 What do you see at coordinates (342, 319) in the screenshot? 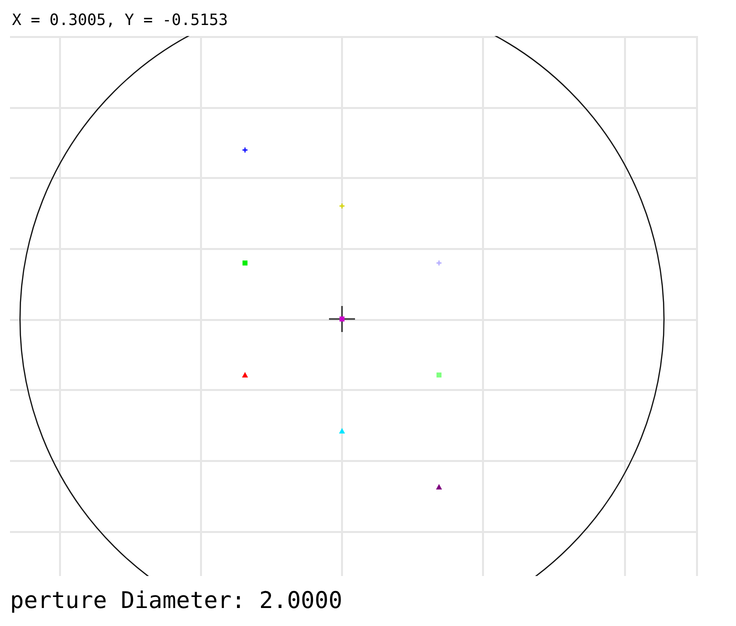
I see `crosshair-marker` at bounding box center [342, 319].